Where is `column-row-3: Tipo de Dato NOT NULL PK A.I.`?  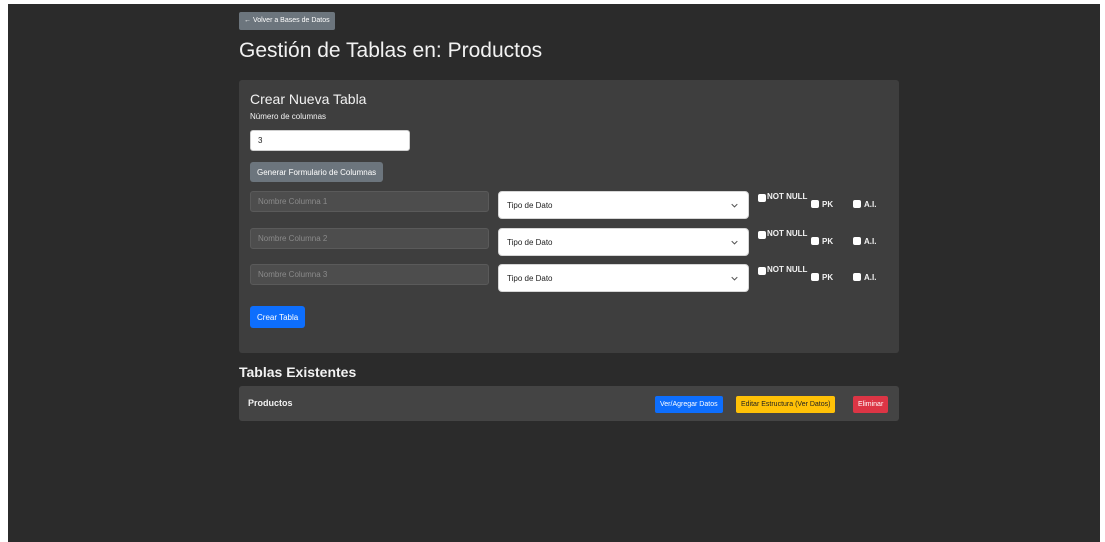 column-row-3: Tipo de Dato NOT NULL PK A.I. is located at coordinates (572, 278).